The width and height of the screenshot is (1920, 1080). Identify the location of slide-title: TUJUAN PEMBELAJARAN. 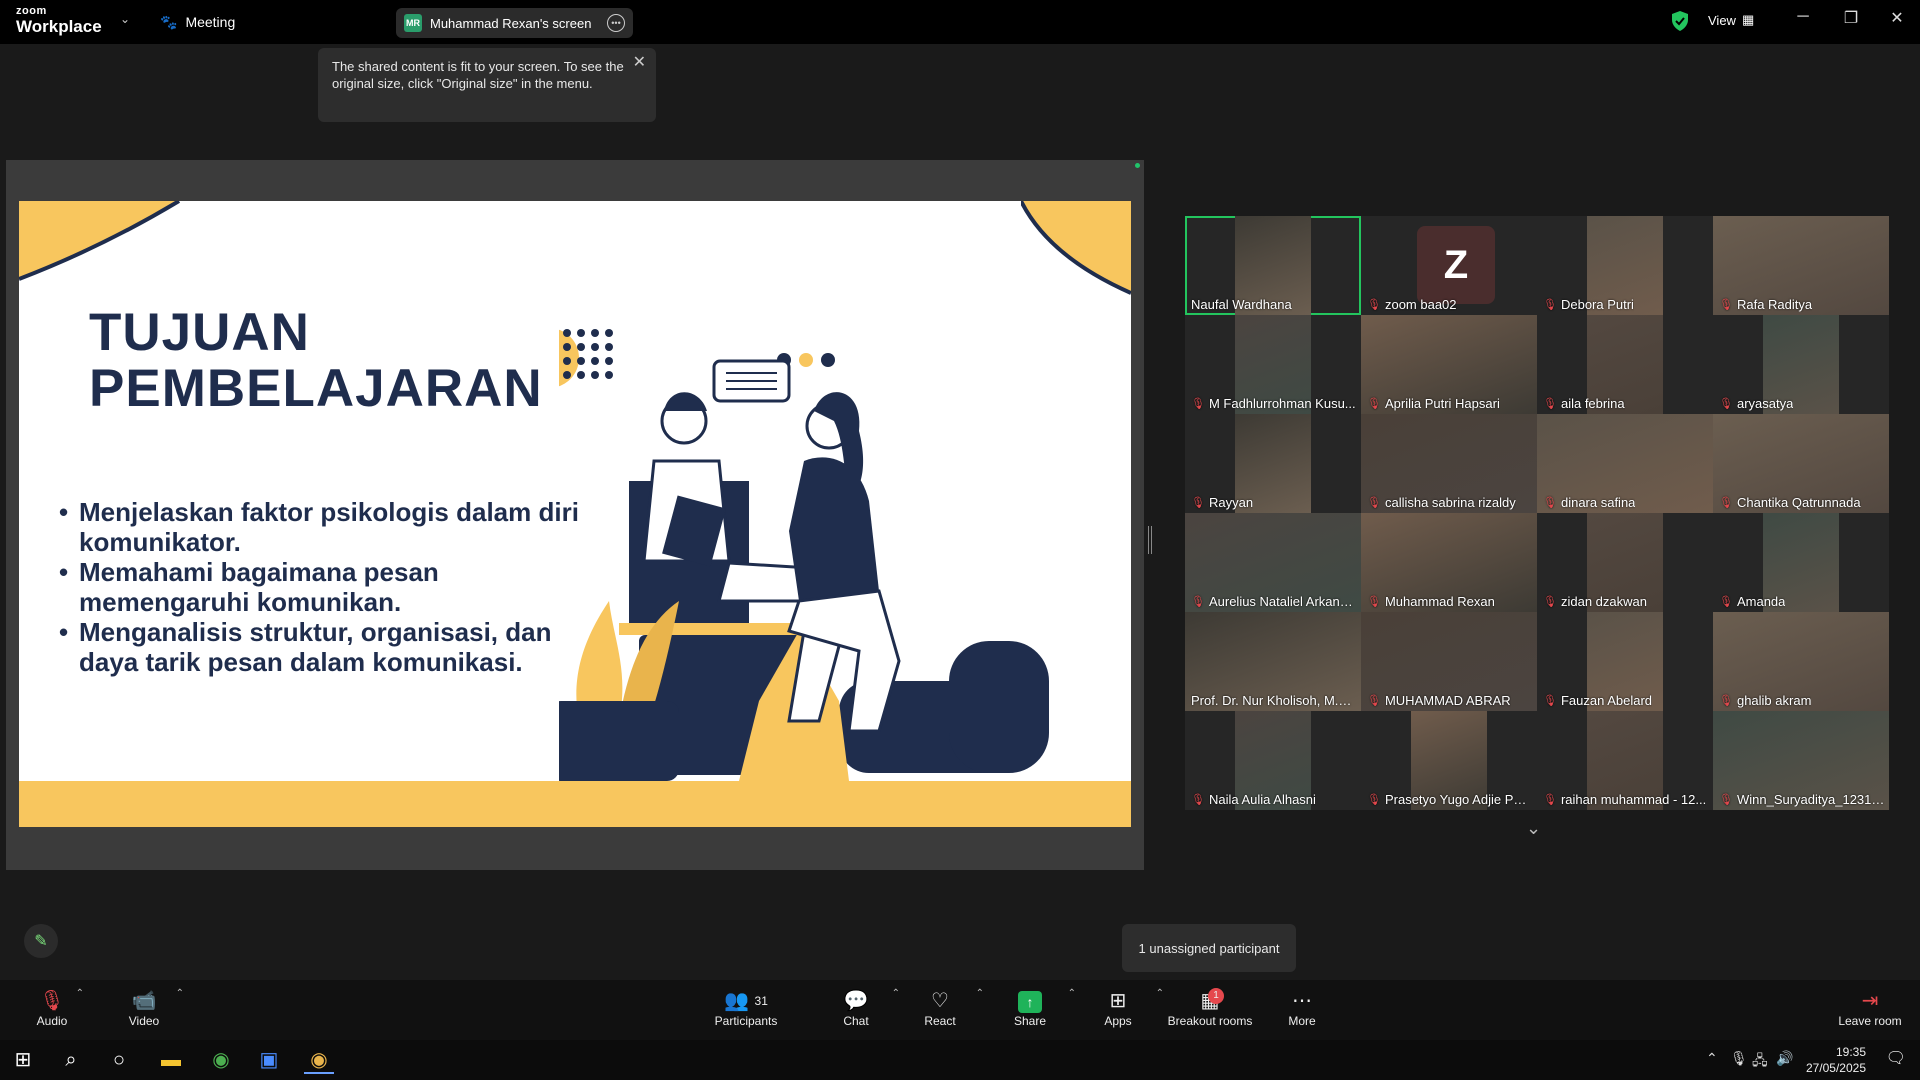
(316, 361).